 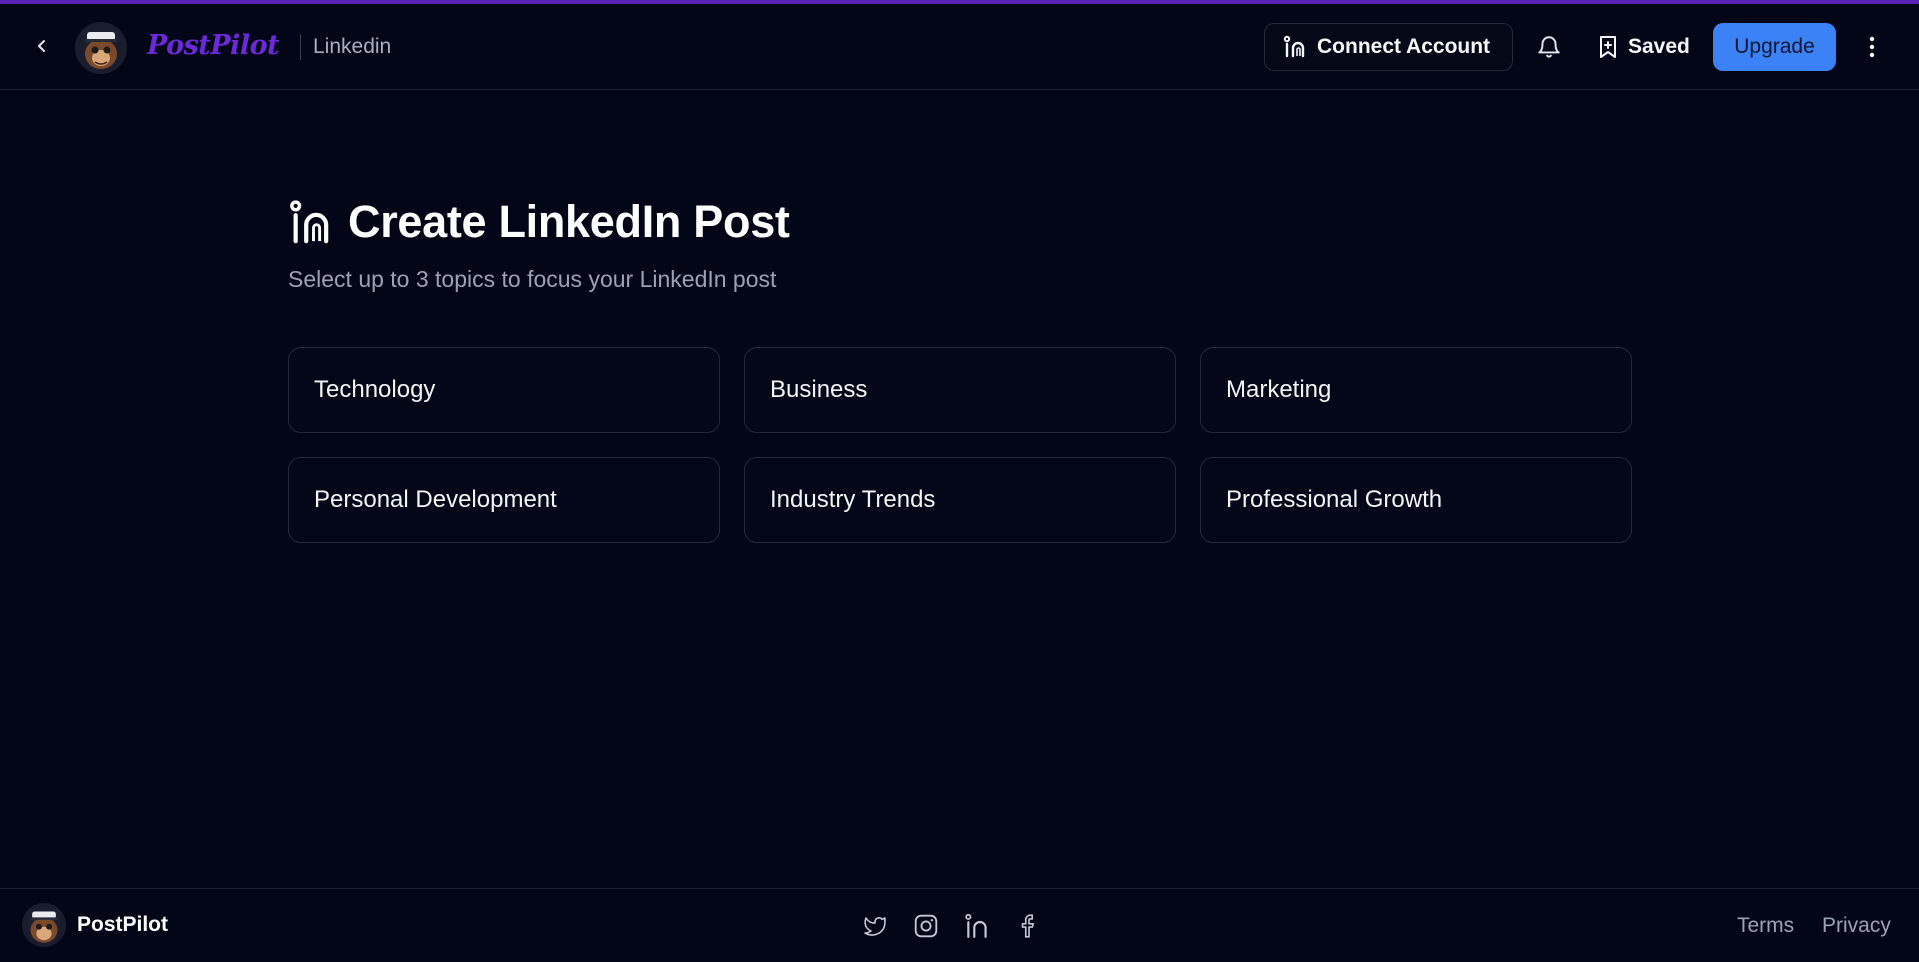 I want to click on more-vertical-icon, so click(x=1872, y=47).